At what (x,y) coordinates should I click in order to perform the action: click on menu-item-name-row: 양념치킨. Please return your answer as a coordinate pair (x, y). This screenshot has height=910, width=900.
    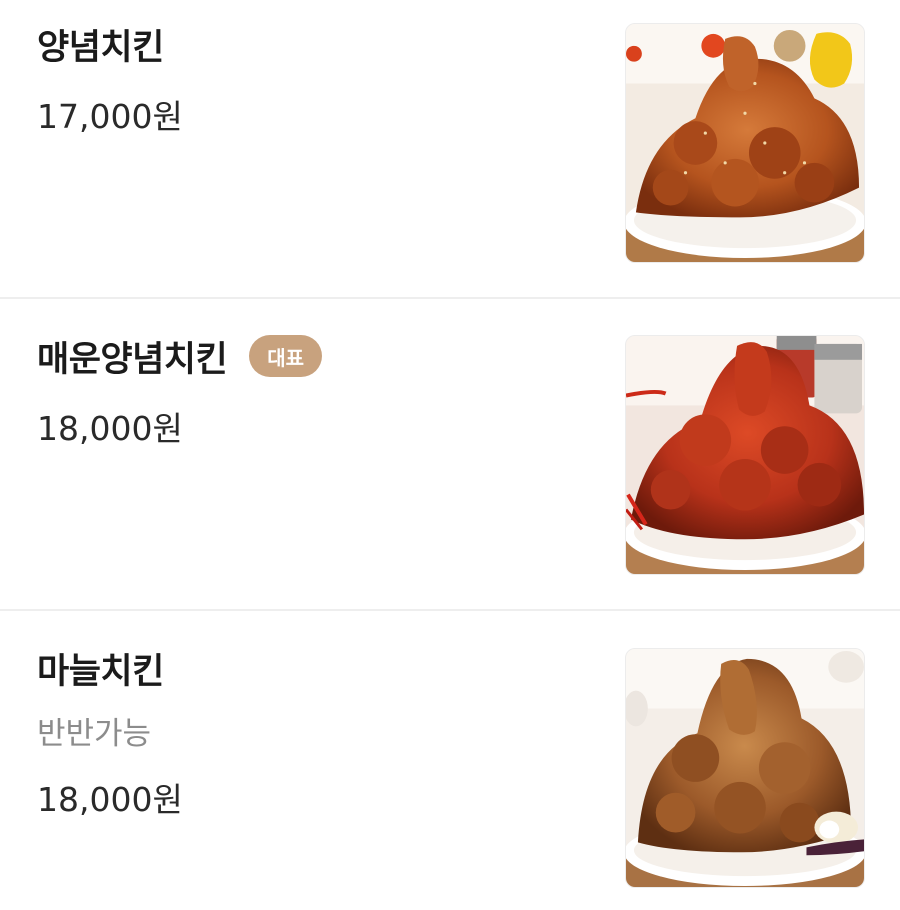
    Looking at the image, I should click on (100, 45).